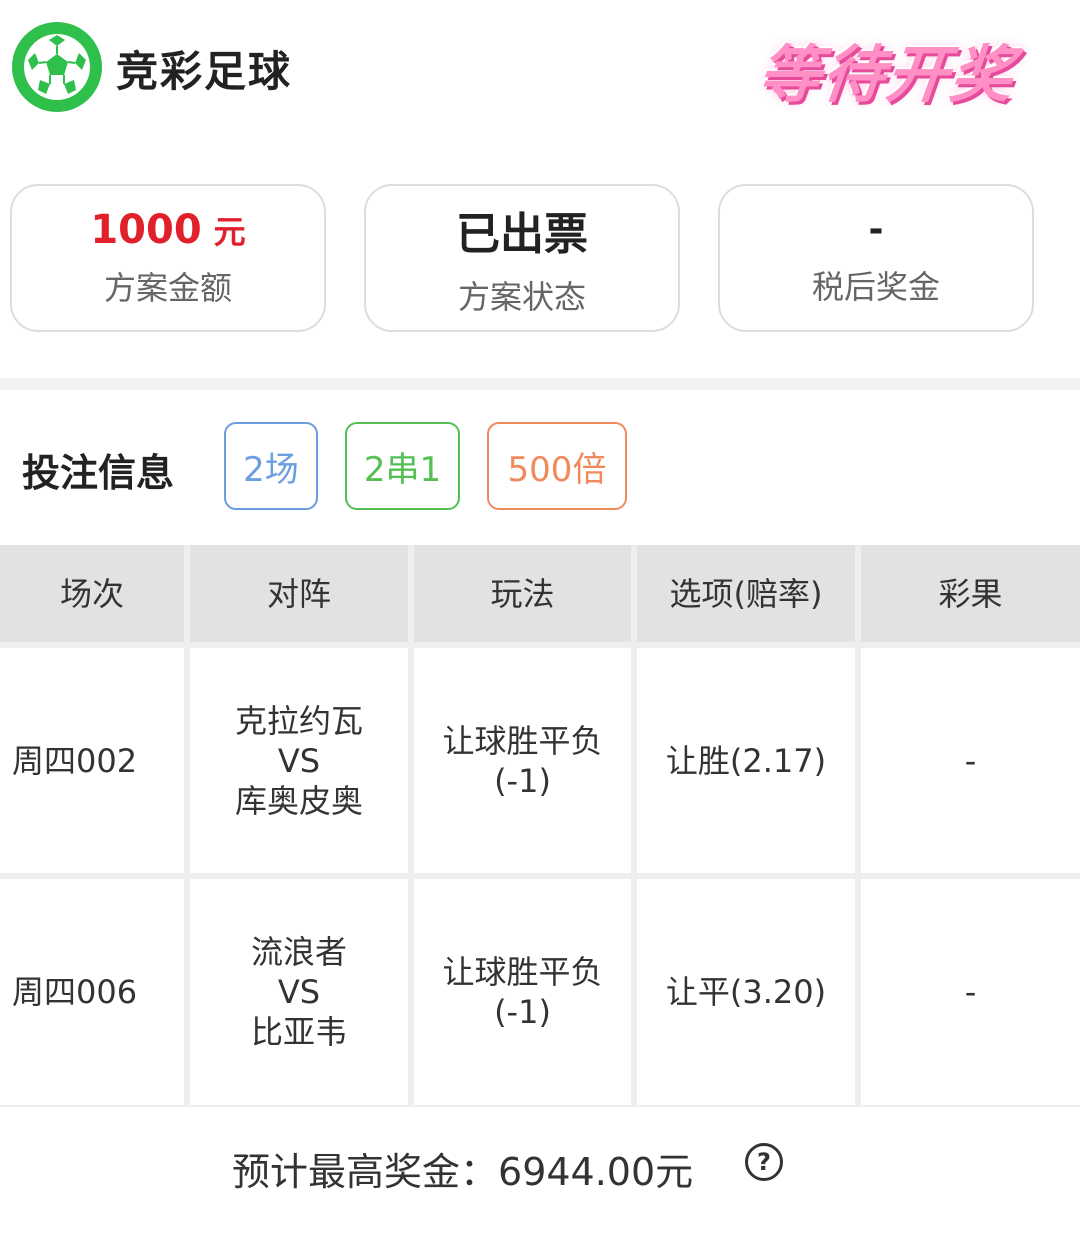 Image resolution: width=1080 pixels, height=1235 pixels. Describe the element at coordinates (204, 71) in the screenshot. I see `app-title: 竞彩足球` at that location.